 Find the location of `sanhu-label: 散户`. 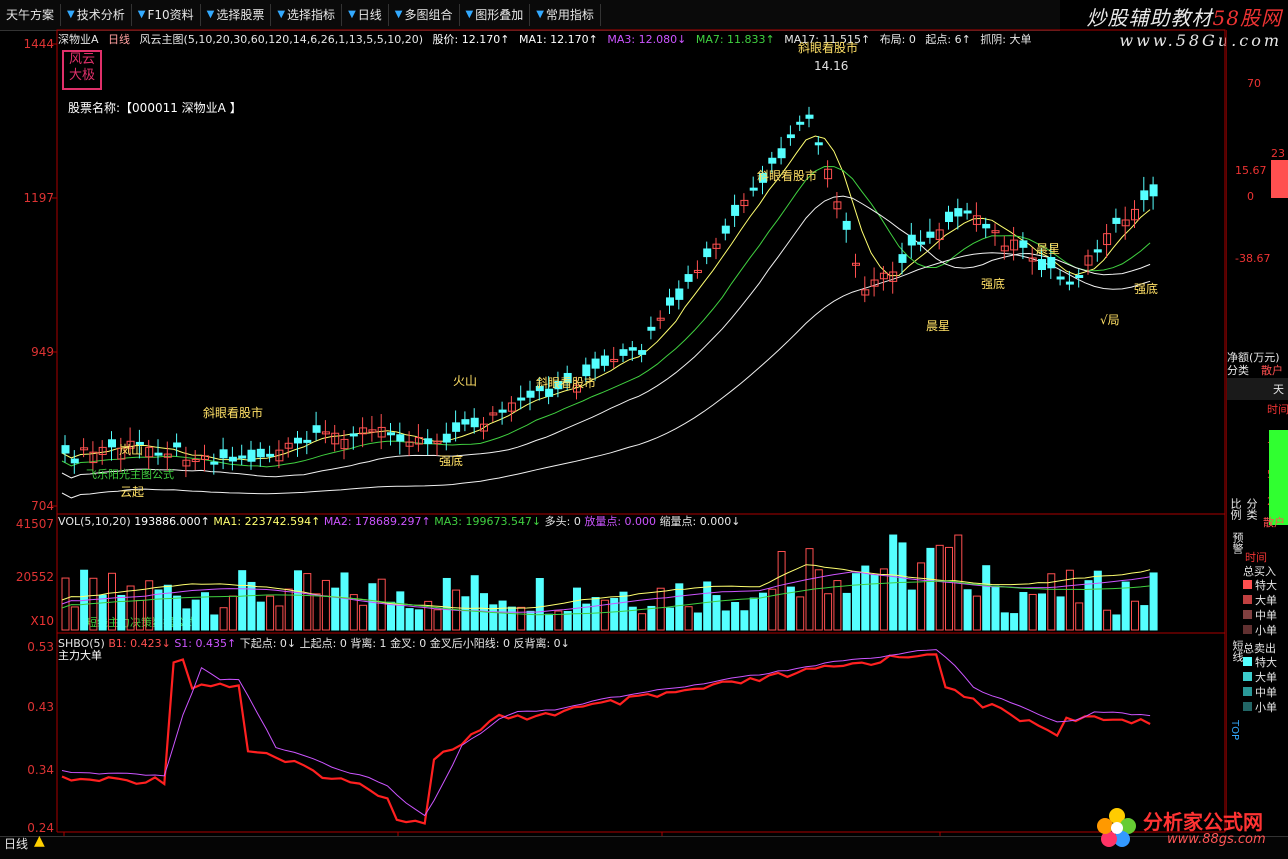

sanhu-label: 散户 is located at coordinates (1272, 370).